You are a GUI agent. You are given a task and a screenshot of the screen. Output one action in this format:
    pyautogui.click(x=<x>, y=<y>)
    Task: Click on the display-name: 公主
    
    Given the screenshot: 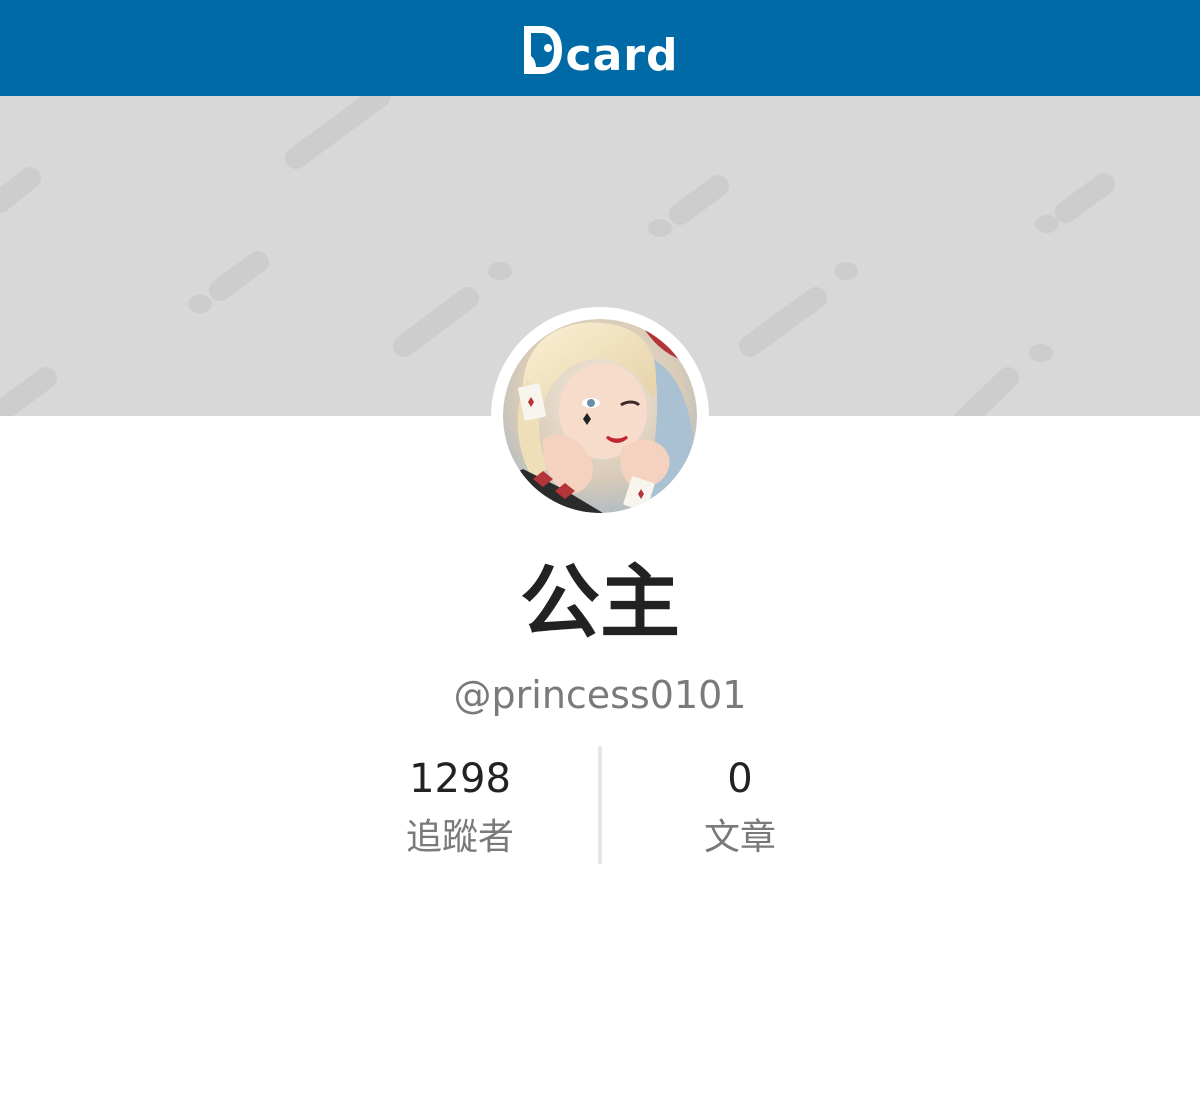 What is the action you would take?
    pyautogui.click(x=600, y=602)
    